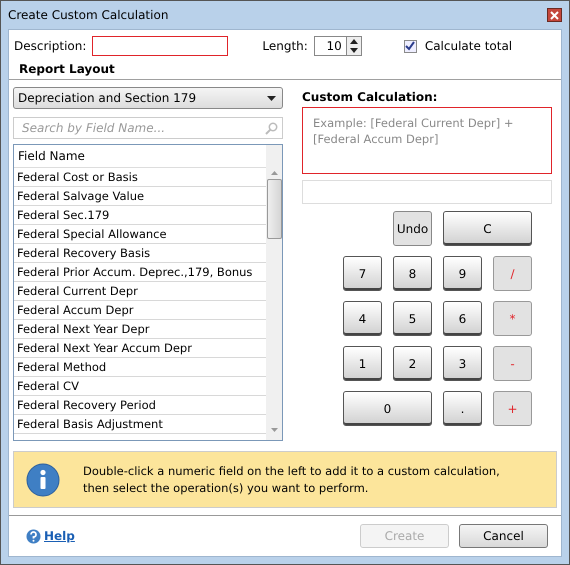 Image resolution: width=570 pixels, height=565 pixels. I want to click on keypad-button: Undo, so click(412, 228).